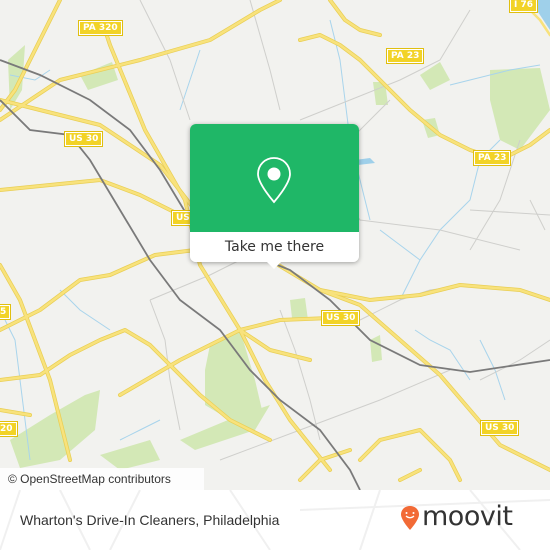  I want to click on popup-pointer, so click(274, 265).